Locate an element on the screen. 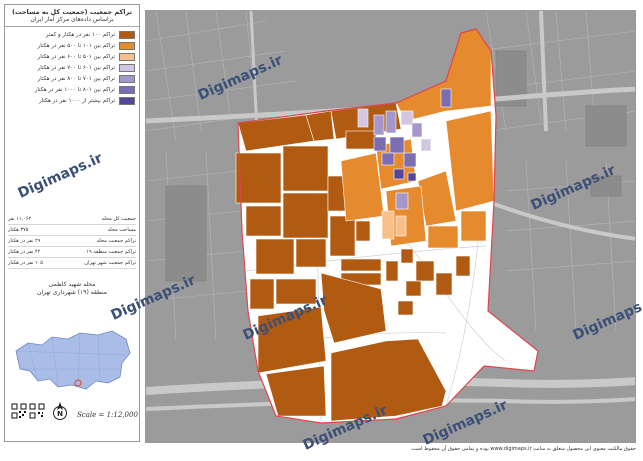 The width and height of the screenshot is (643, 461). legend-label: تراکم بین ۱۰۱ تا ۵۰۰ نفر در هکتار is located at coordinates (76, 46).